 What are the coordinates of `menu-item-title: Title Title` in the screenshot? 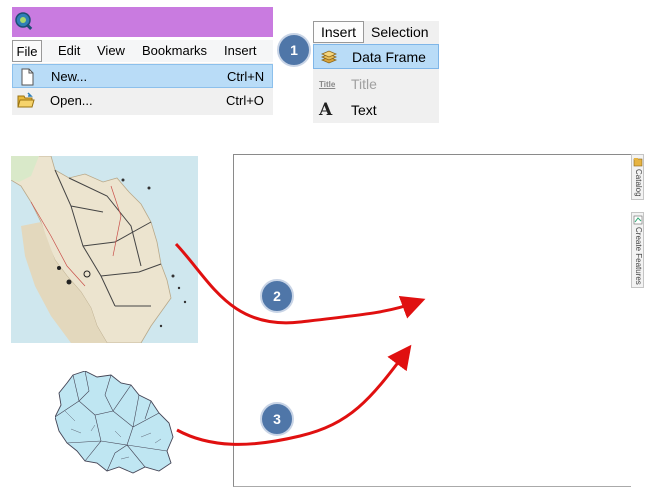 It's located at (376, 84).